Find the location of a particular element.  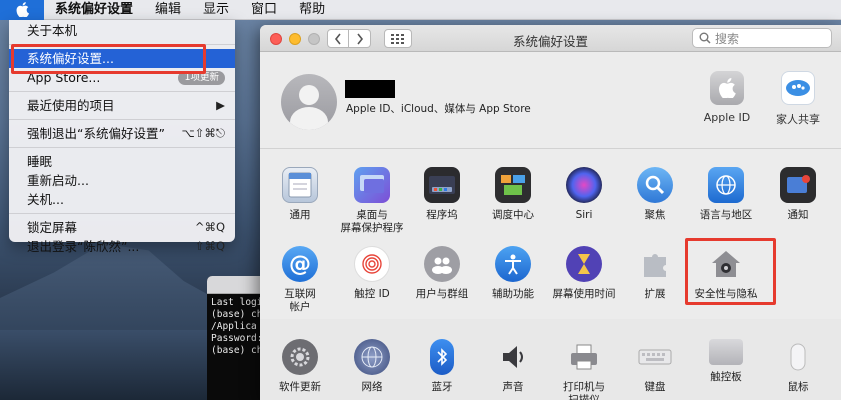

family-sharing-pane: 家人共享 is located at coordinates (798, 99).